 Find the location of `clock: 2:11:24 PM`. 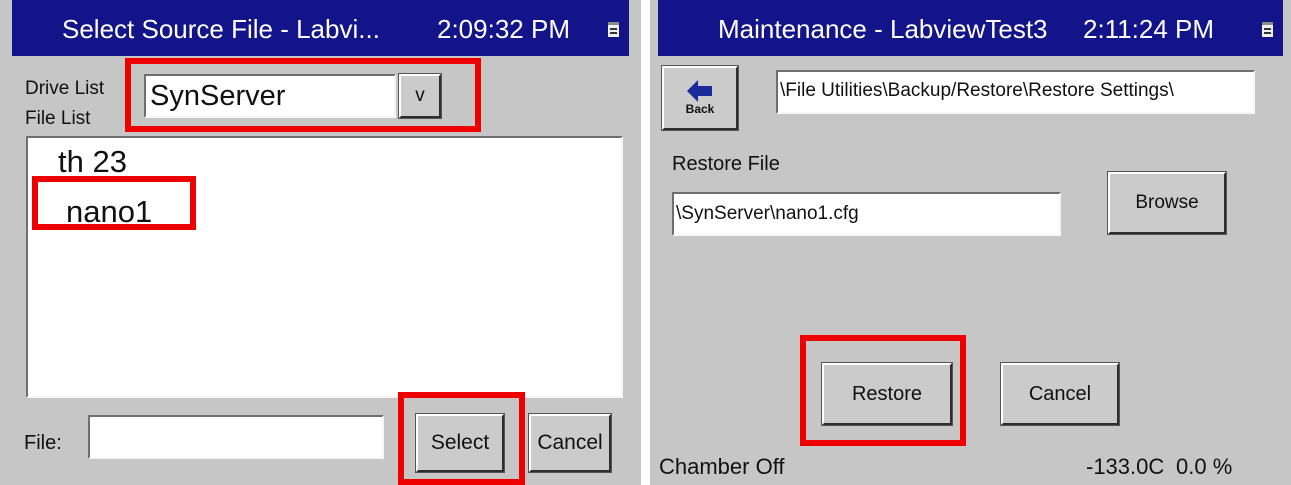

clock: 2:11:24 PM is located at coordinates (1149, 29).